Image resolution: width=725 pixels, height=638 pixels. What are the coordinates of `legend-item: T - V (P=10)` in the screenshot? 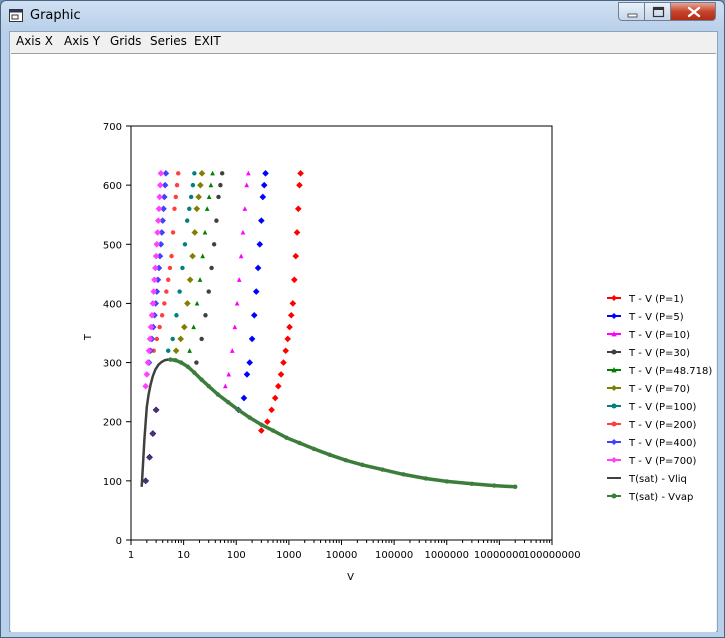 It's located at (648, 335).